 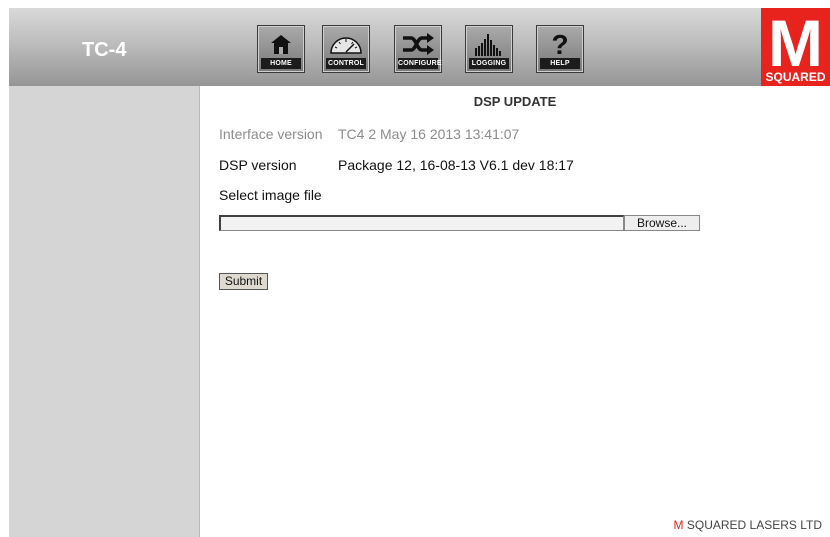 What do you see at coordinates (429, 134) in the screenshot?
I see `interface-version-value: TC4 2 May 16 2013 13:41:07` at bounding box center [429, 134].